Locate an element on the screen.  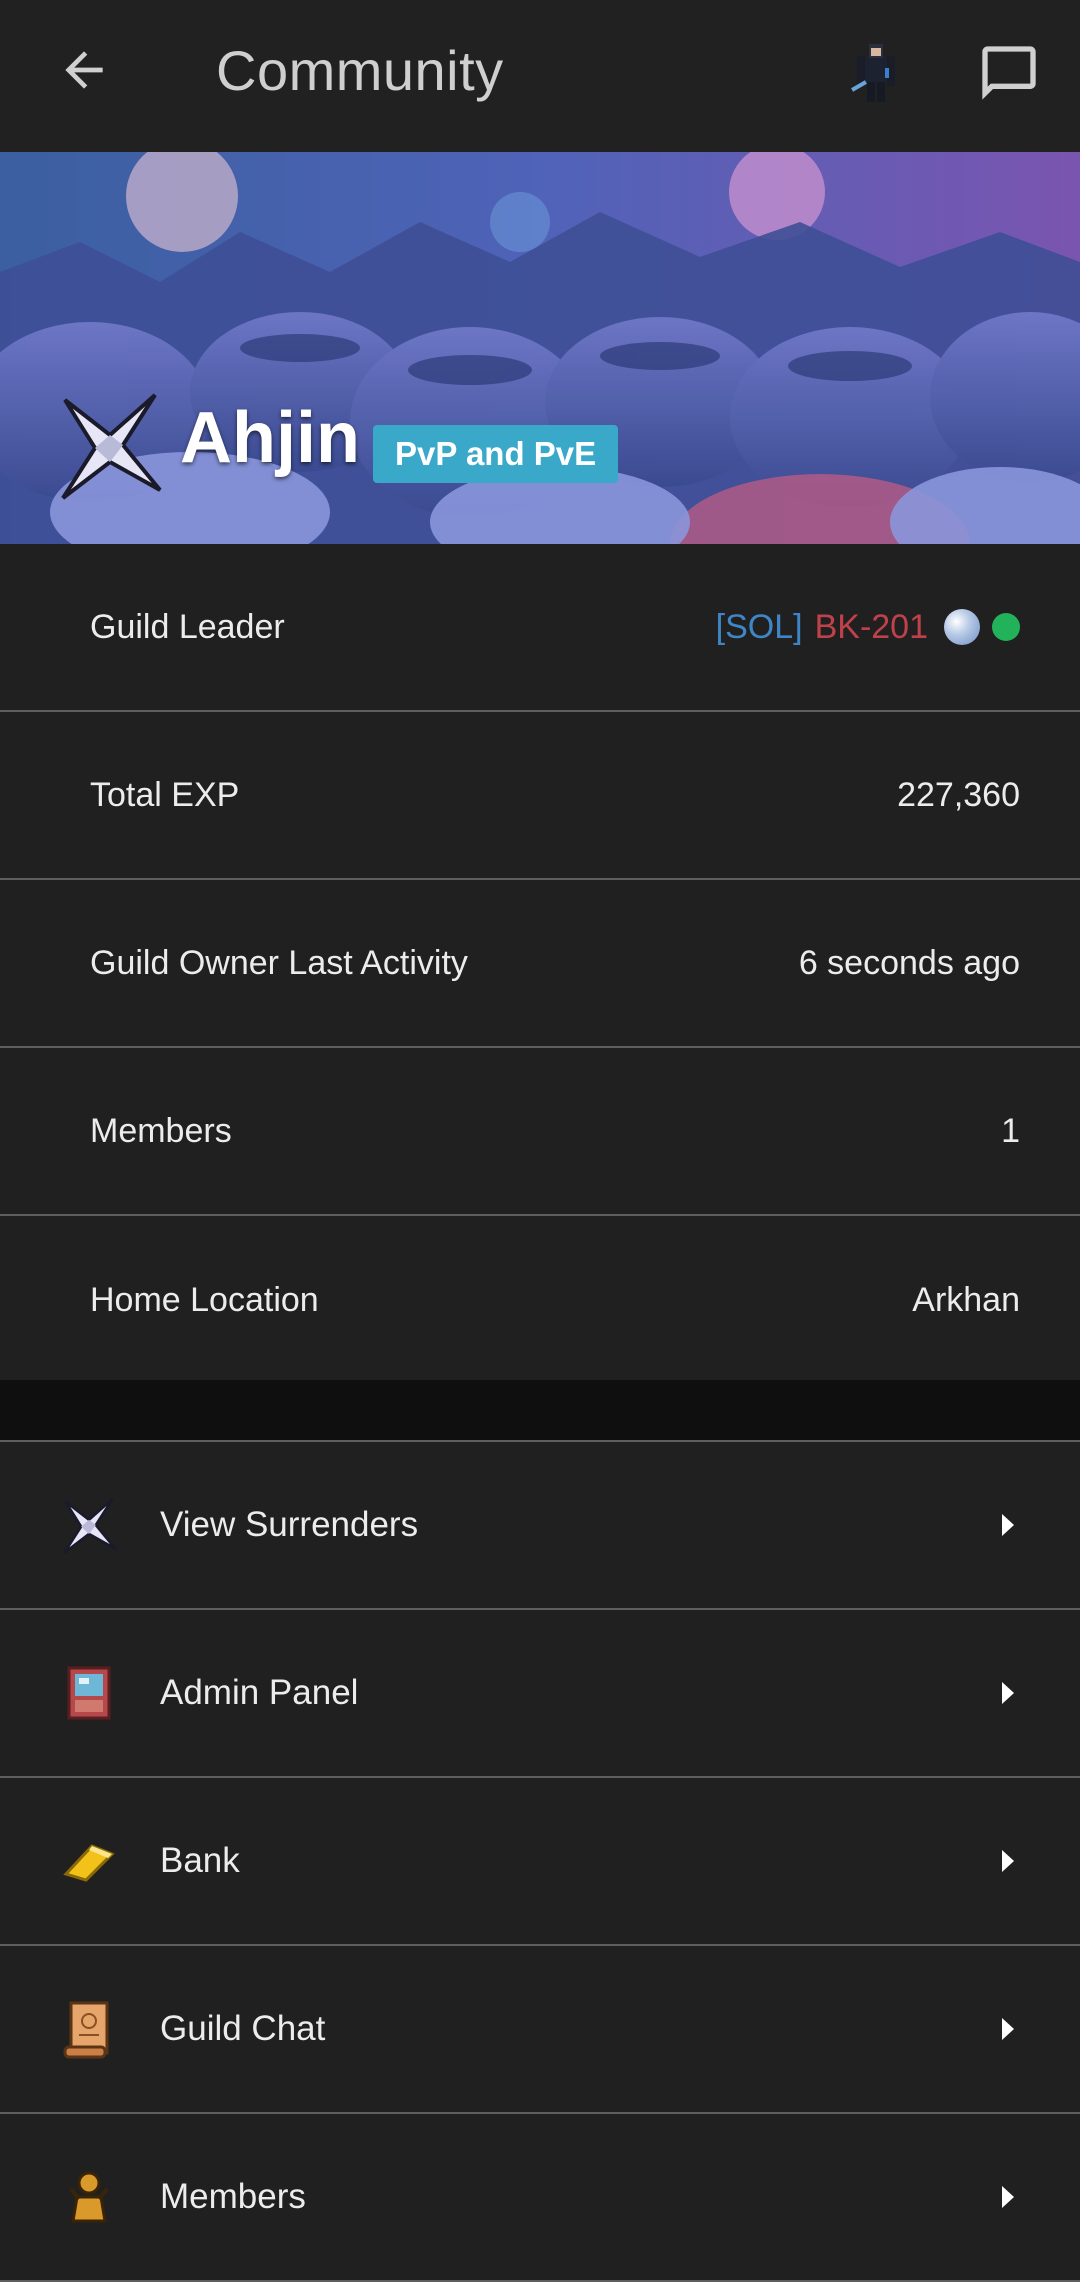
info-row-guild-leader: Guild Leader [SOL] BK-201 is located at coordinates (540, 628).